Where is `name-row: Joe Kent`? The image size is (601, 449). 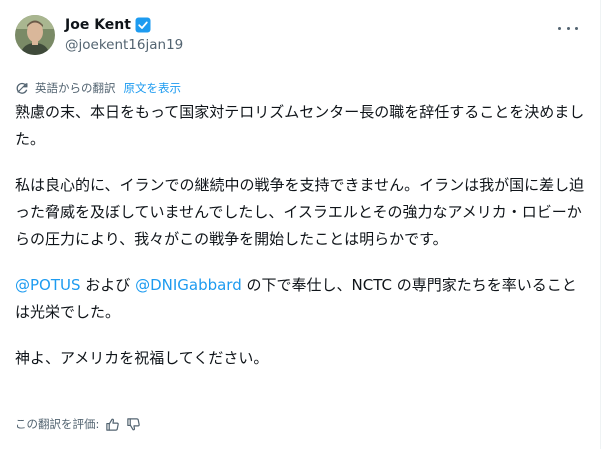 name-row: Joe Kent is located at coordinates (124, 25).